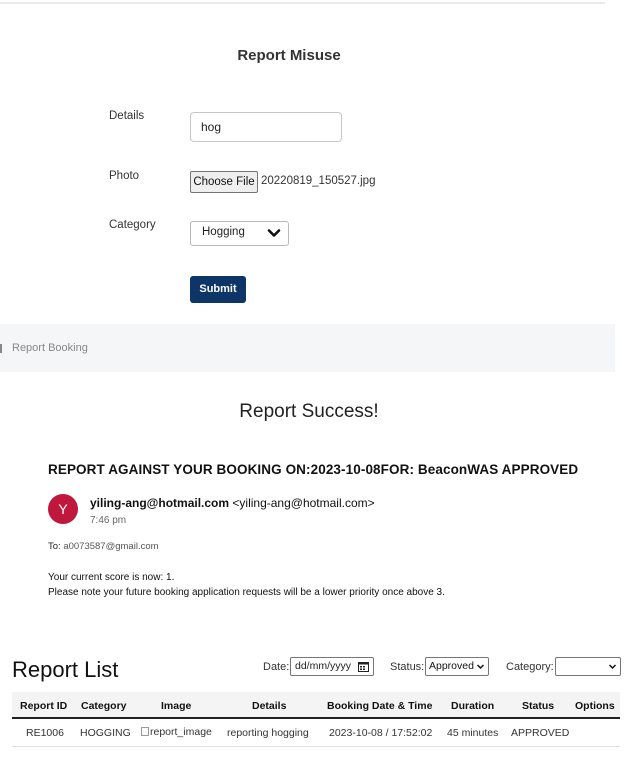 This screenshot has height=776, width=643. Describe the element at coordinates (224, 182) in the screenshot. I see `choose-file-button: Choose File` at that location.